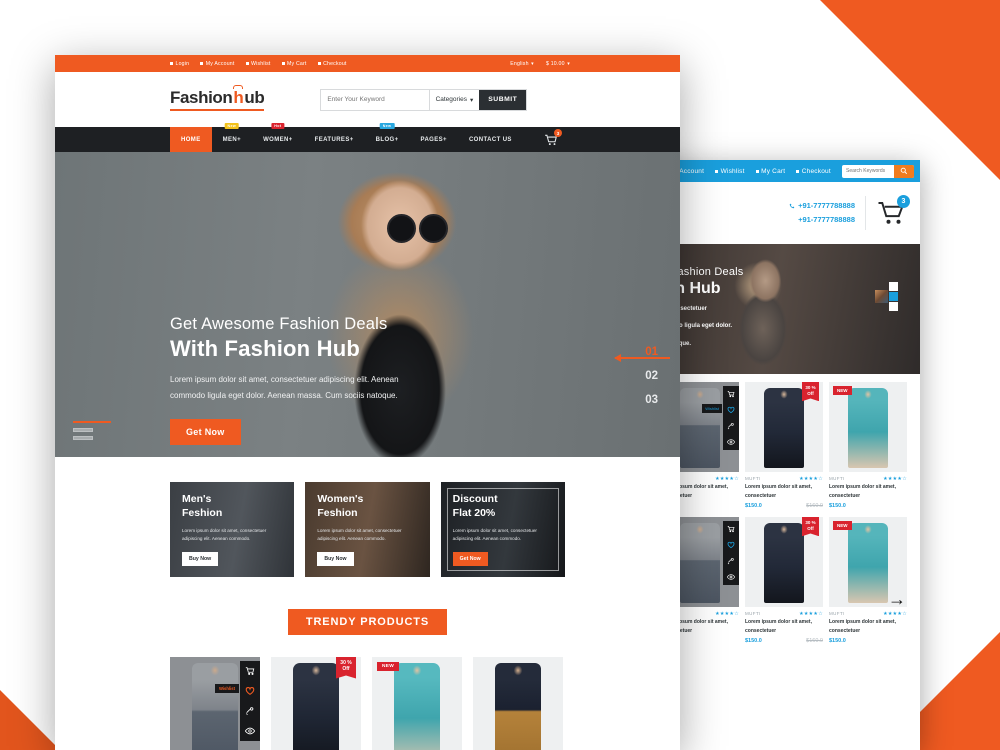  What do you see at coordinates (910, 90) in the screenshot?
I see `decorative-corner-triangle-top-right` at bounding box center [910, 90].